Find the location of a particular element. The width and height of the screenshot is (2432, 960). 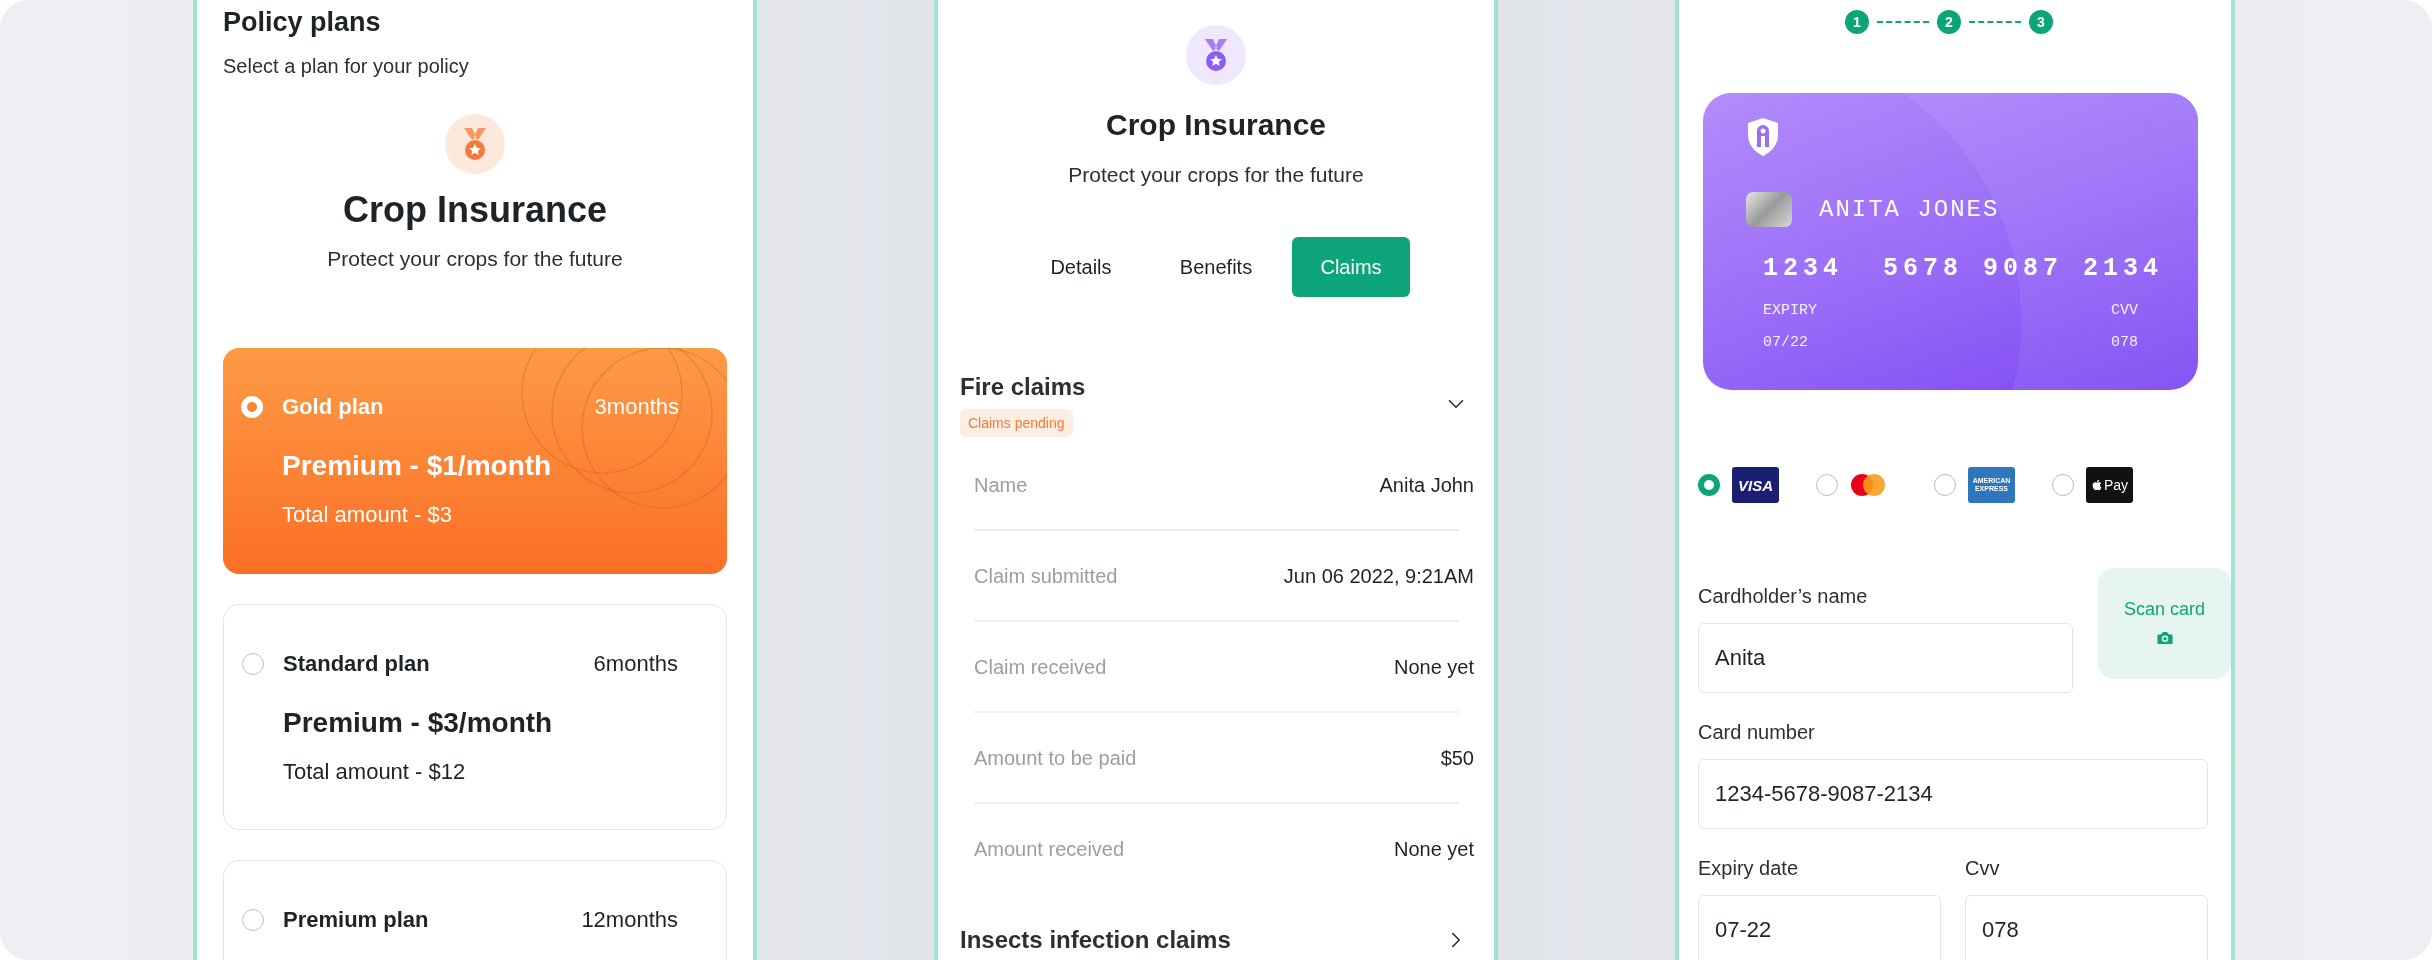

detail-label: Claim submitted is located at coordinates (1046, 576).